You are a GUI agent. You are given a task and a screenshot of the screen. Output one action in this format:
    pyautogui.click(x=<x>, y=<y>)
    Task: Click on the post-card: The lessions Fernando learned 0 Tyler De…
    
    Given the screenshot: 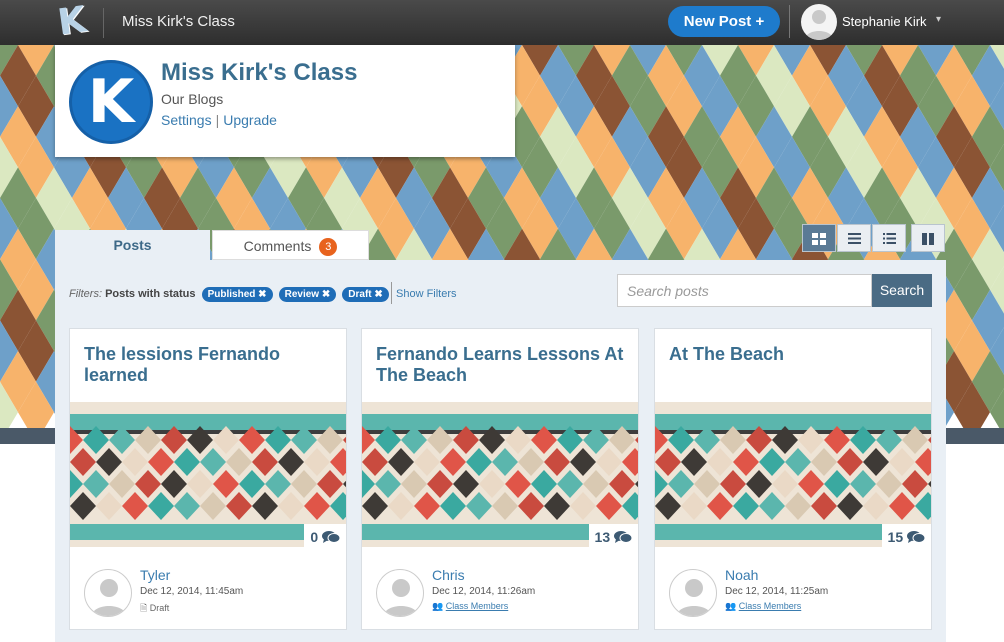 What is the action you would take?
    pyautogui.click(x=208, y=479)
    